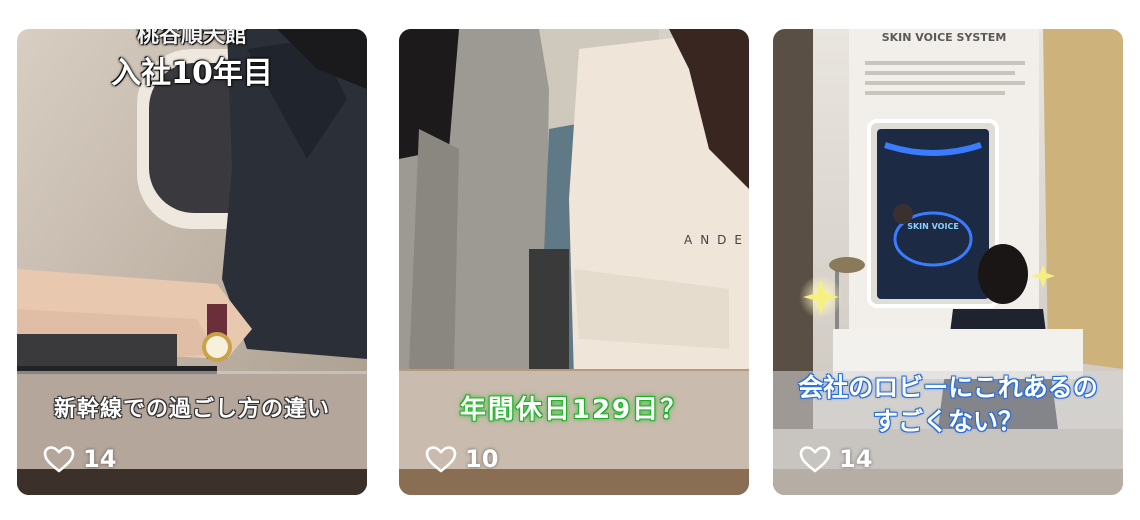 This screenshot has width=1140, height=520. I want to click on video-title-overlay: 桃谷順天館 入社10年目, so click(192, 60).